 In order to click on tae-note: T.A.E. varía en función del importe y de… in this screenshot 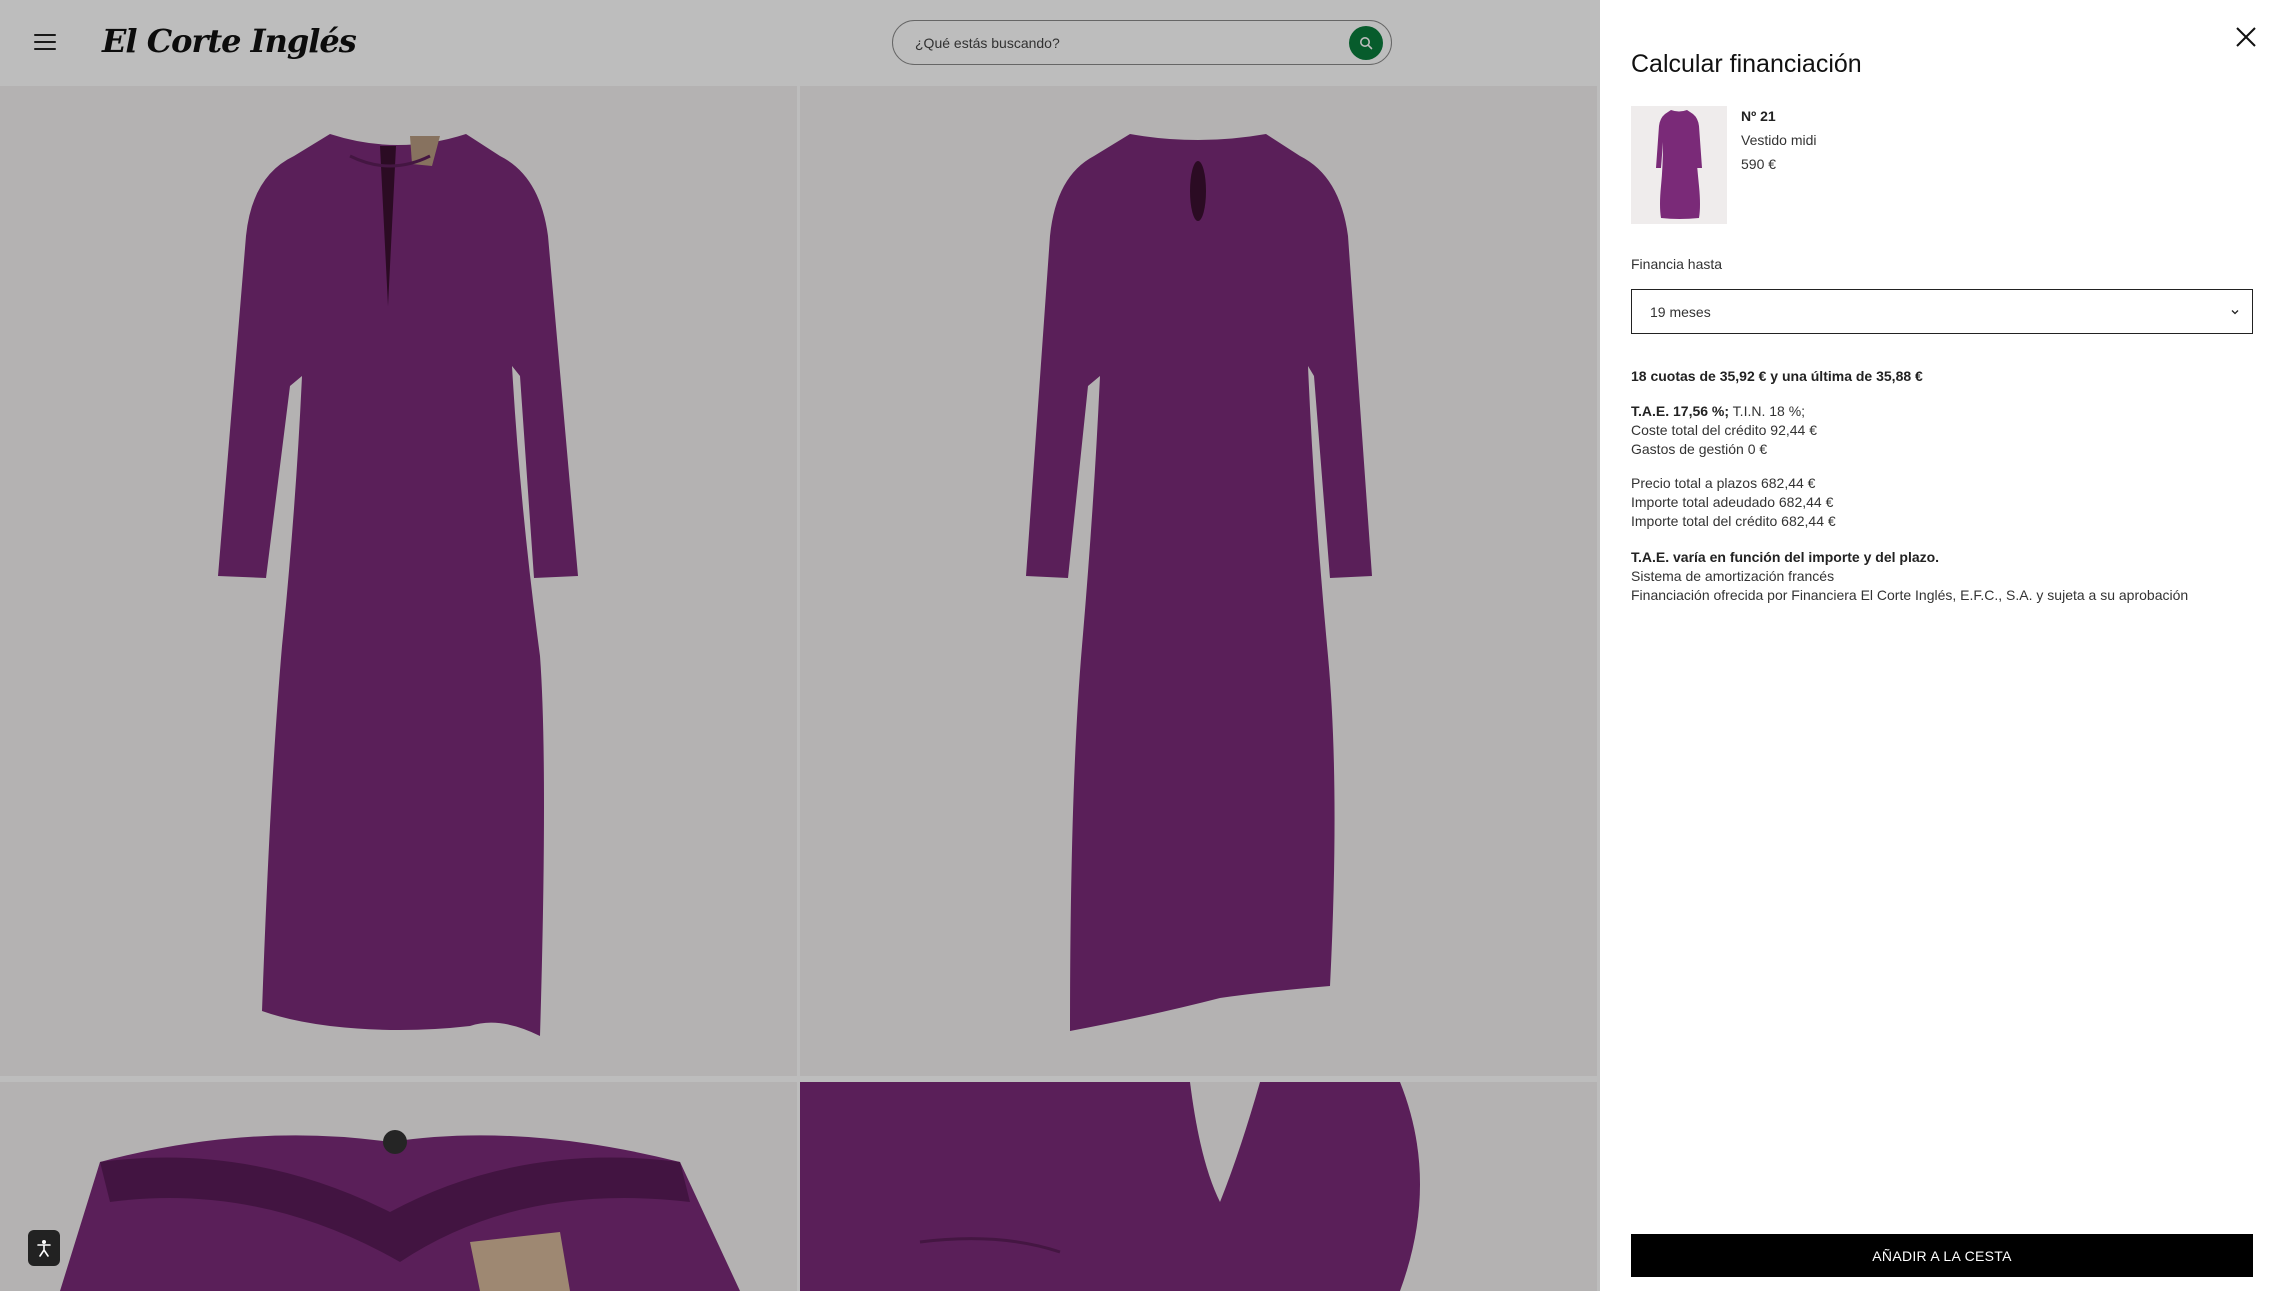, I will do `click(1785, 557)`.